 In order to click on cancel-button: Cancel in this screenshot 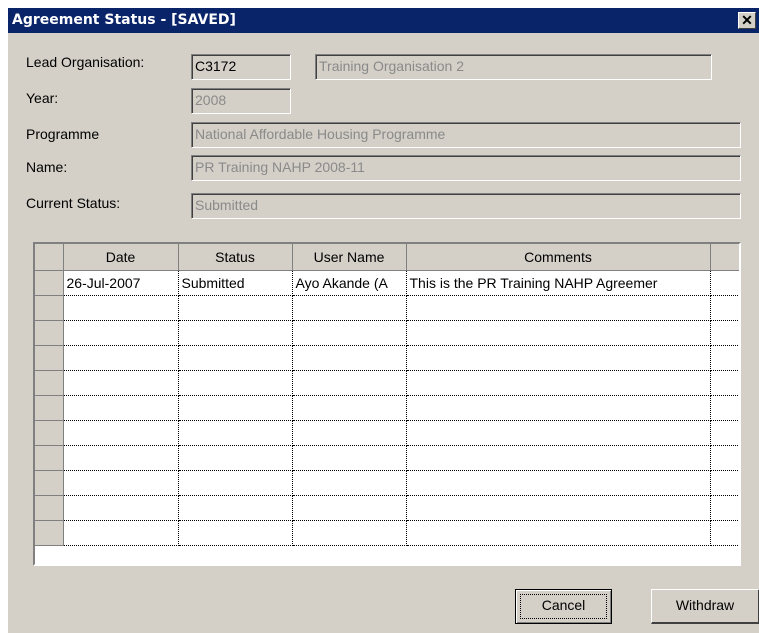, I will do `click(563, 606)`.